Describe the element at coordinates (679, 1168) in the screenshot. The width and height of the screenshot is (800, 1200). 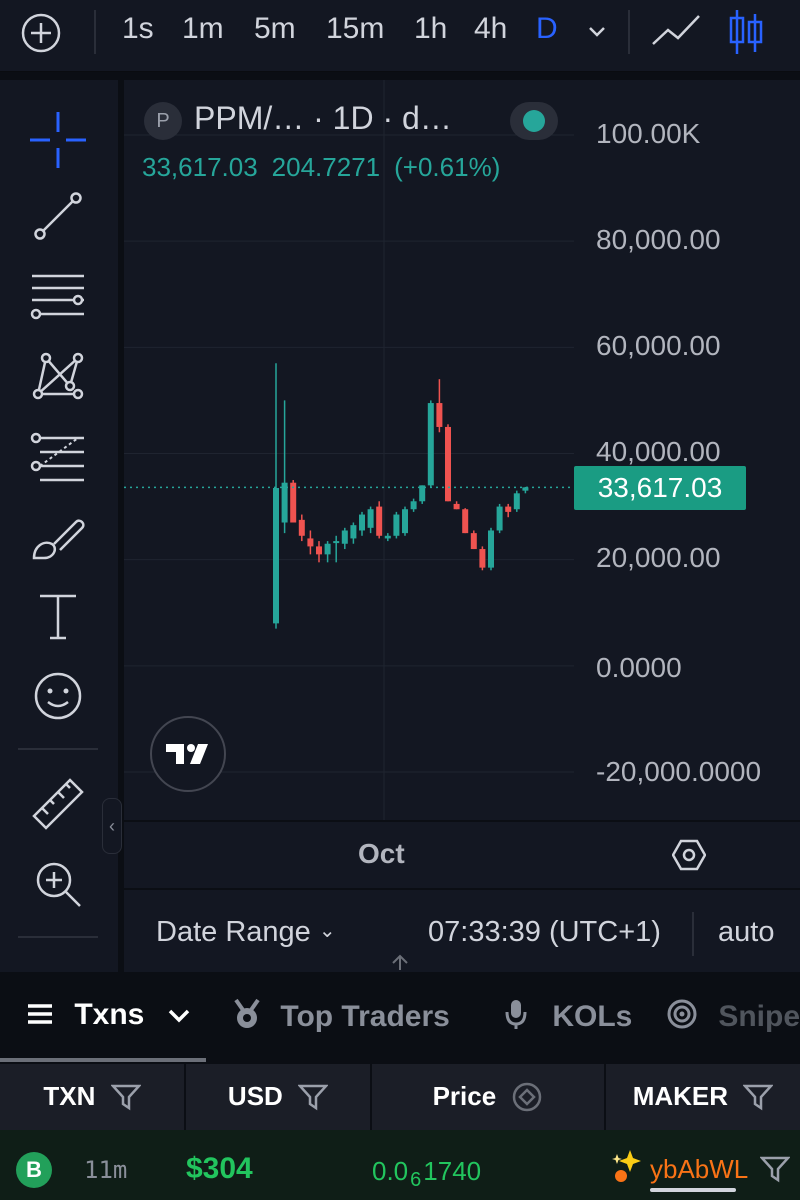
I see `maker-cell: ybAbWL` at that location.